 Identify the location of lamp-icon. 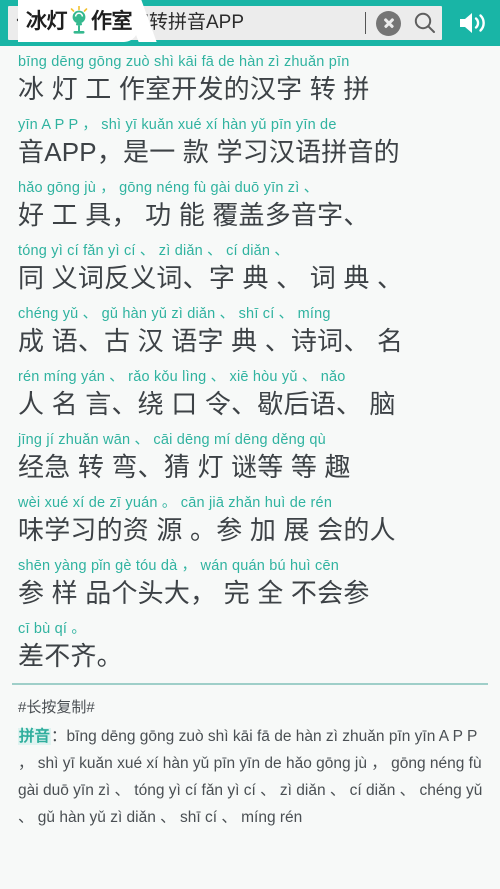
(79, 21).